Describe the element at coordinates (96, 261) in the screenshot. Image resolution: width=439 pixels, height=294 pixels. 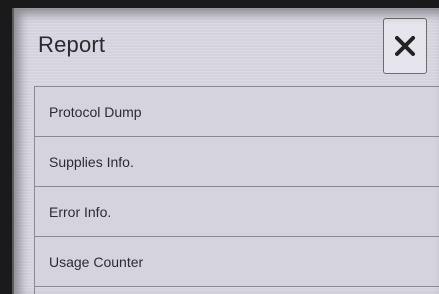
I see `menu-item-label: Usage Counter` at that location.